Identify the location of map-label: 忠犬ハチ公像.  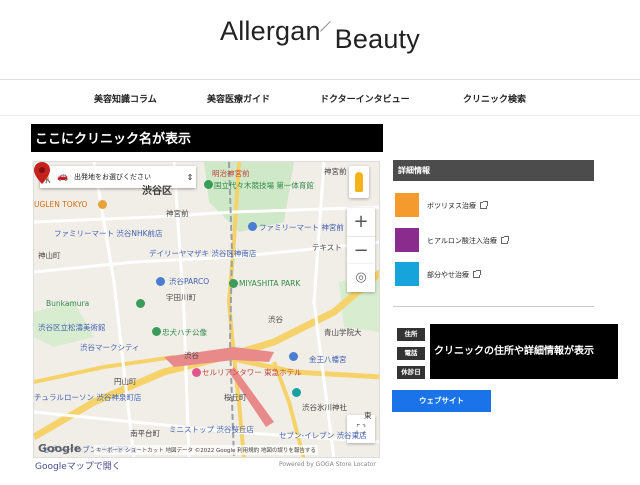
(184, 332).